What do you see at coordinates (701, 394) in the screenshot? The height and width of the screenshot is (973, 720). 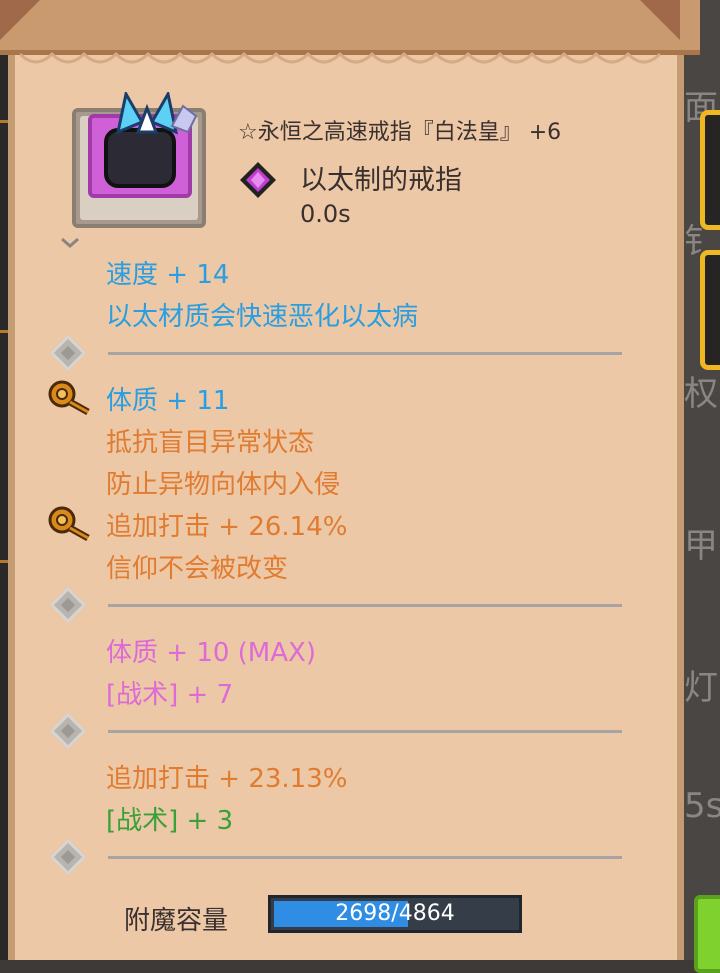 I see `background-text: 权` at bounding box center [701, 394].